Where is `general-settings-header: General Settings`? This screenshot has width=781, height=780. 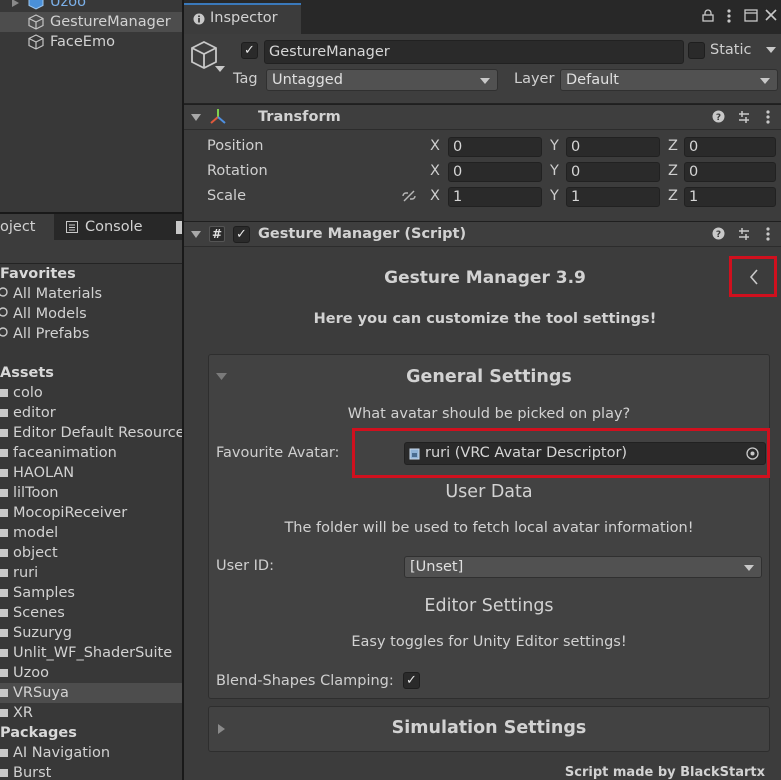
general-settings-header: General Settings is located at coordinates (489, 377).